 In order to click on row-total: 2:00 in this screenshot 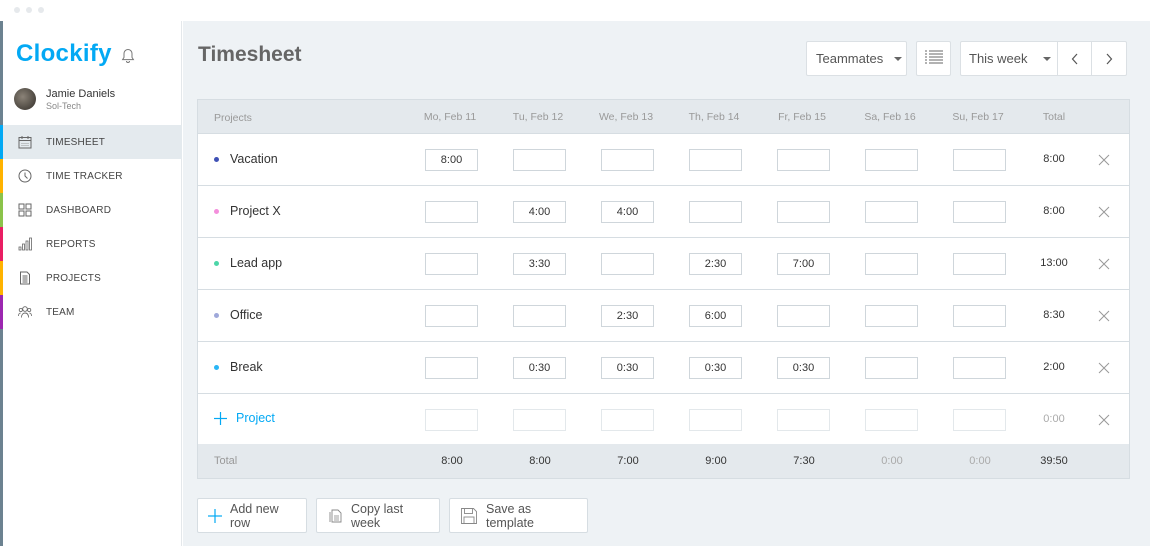, I will do `click(1054, 367)`.